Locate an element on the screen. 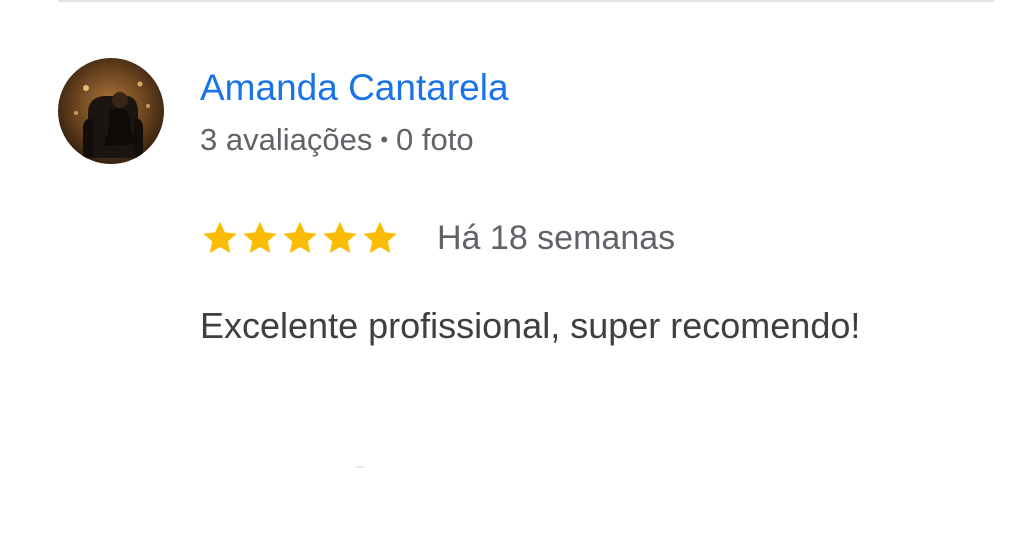  star-rating is located at coordinates (300, 238).